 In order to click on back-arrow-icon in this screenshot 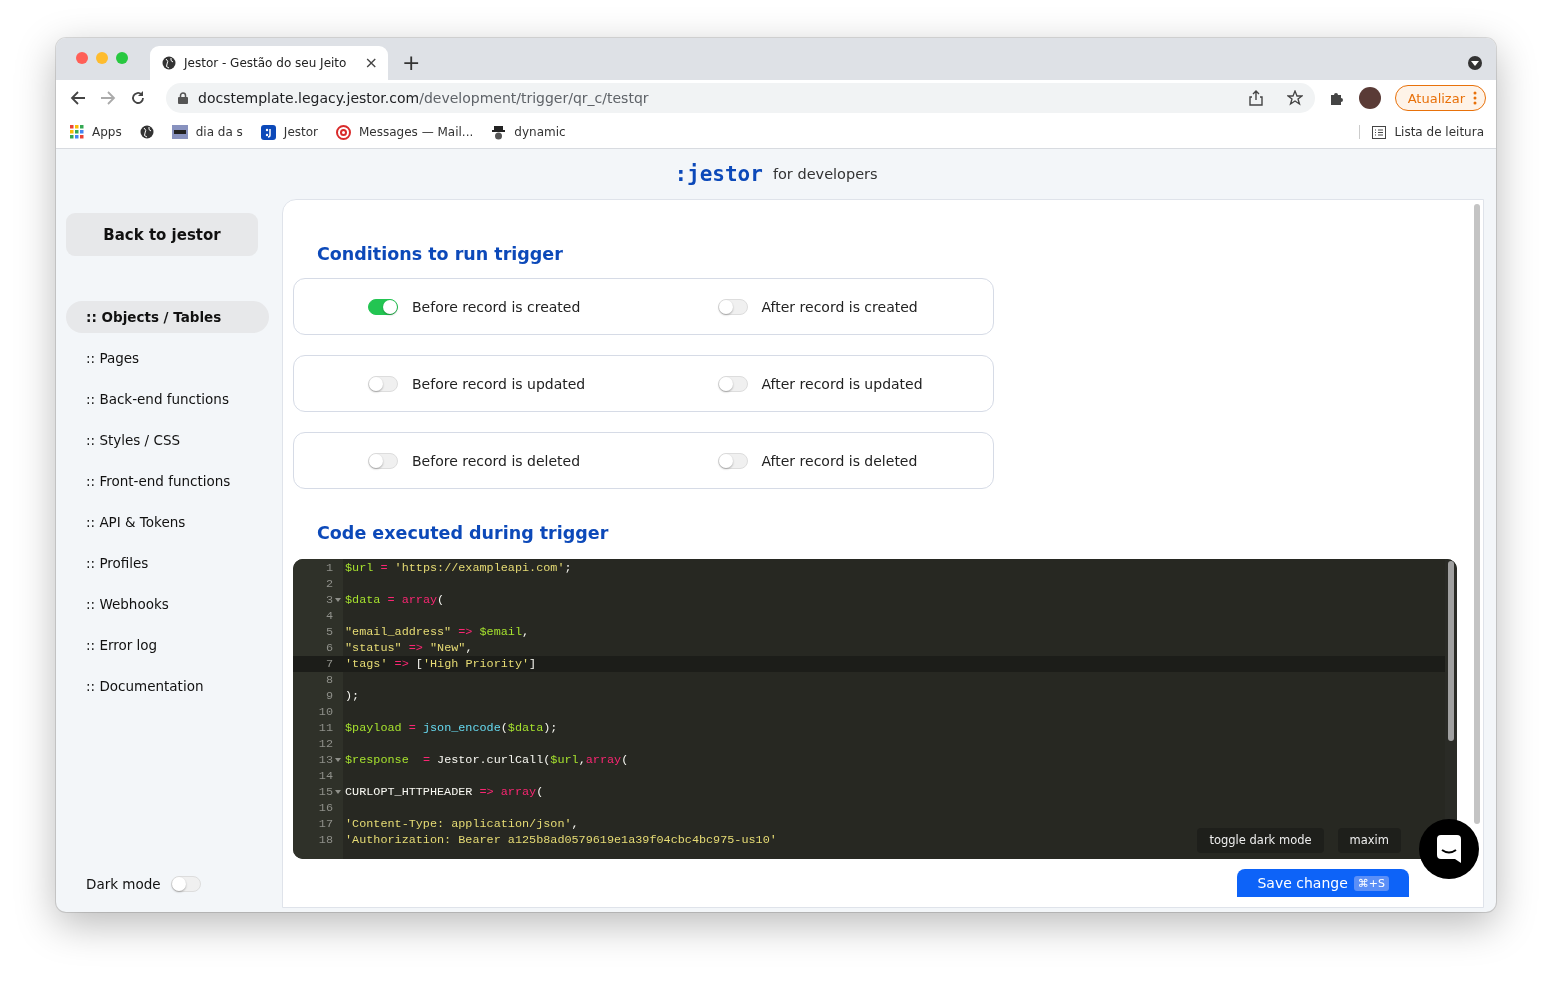, I will do `click(78, 98)`.